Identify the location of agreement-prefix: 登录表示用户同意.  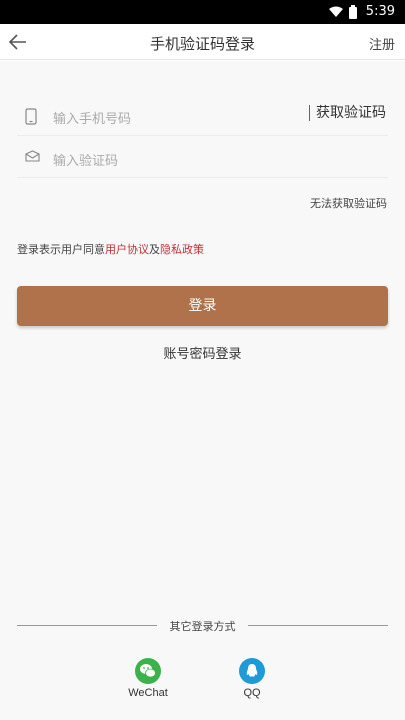
(61, 249).